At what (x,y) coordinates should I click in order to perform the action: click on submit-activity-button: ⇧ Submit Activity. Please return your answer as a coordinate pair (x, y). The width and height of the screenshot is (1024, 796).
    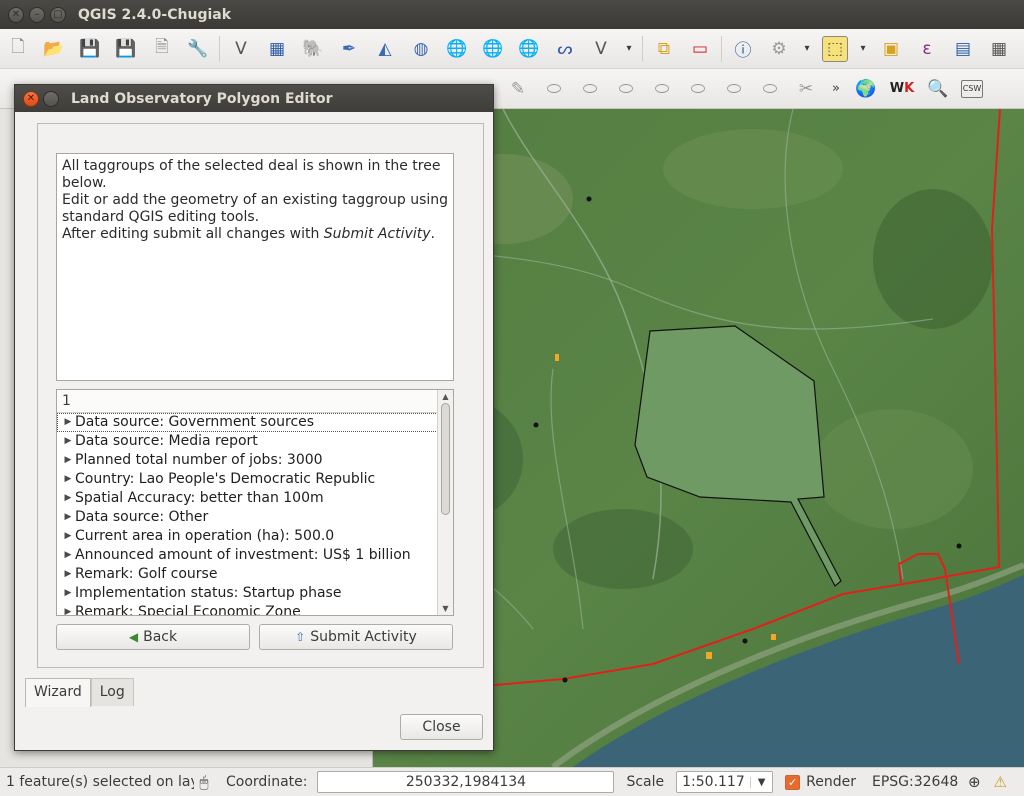
    Looking at the image, I should click on (356, 637).